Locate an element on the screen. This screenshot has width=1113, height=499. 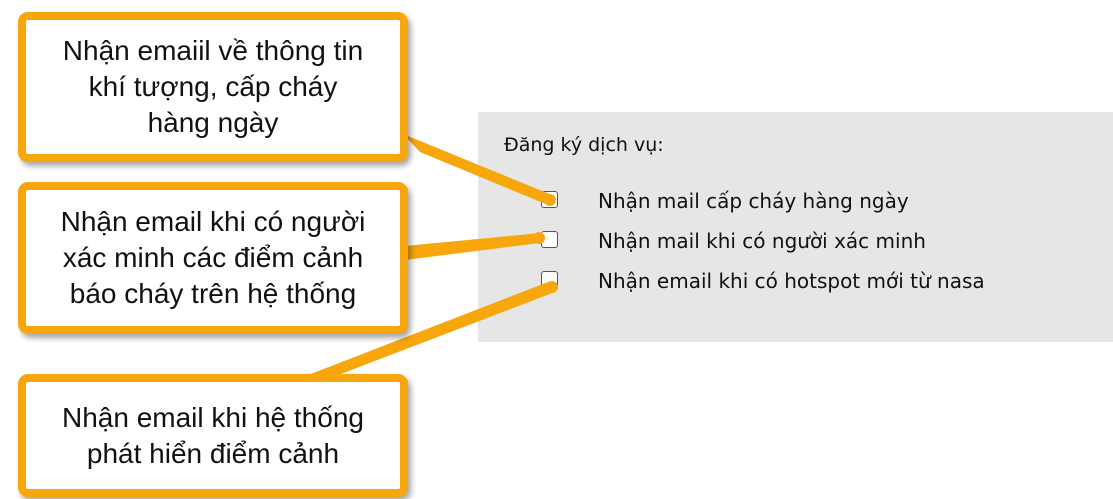
callout-line: Nhận emaiil về thông tin is located at coordinates (213, 50).